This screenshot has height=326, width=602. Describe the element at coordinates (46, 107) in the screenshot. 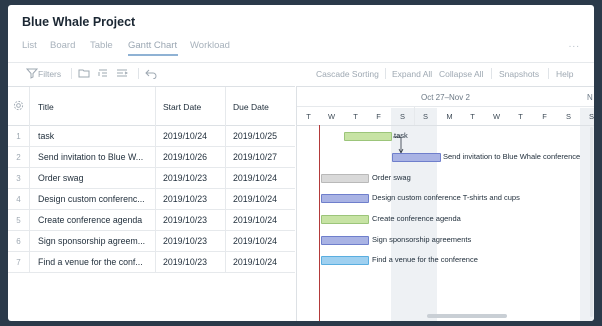

I see `column-header-title: Title` at that location.